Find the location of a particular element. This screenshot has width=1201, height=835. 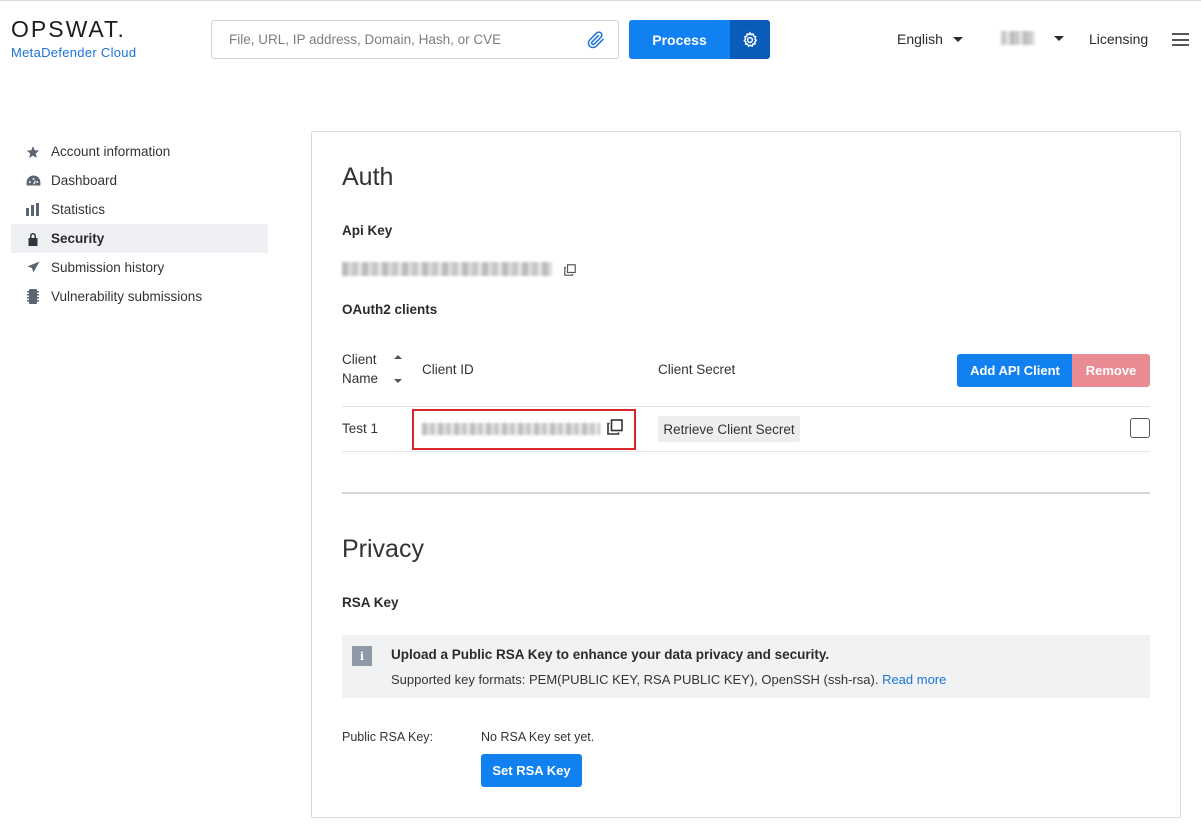

sidebar-item-label: Vulnerability submissions is located at coordinates (127, 296).